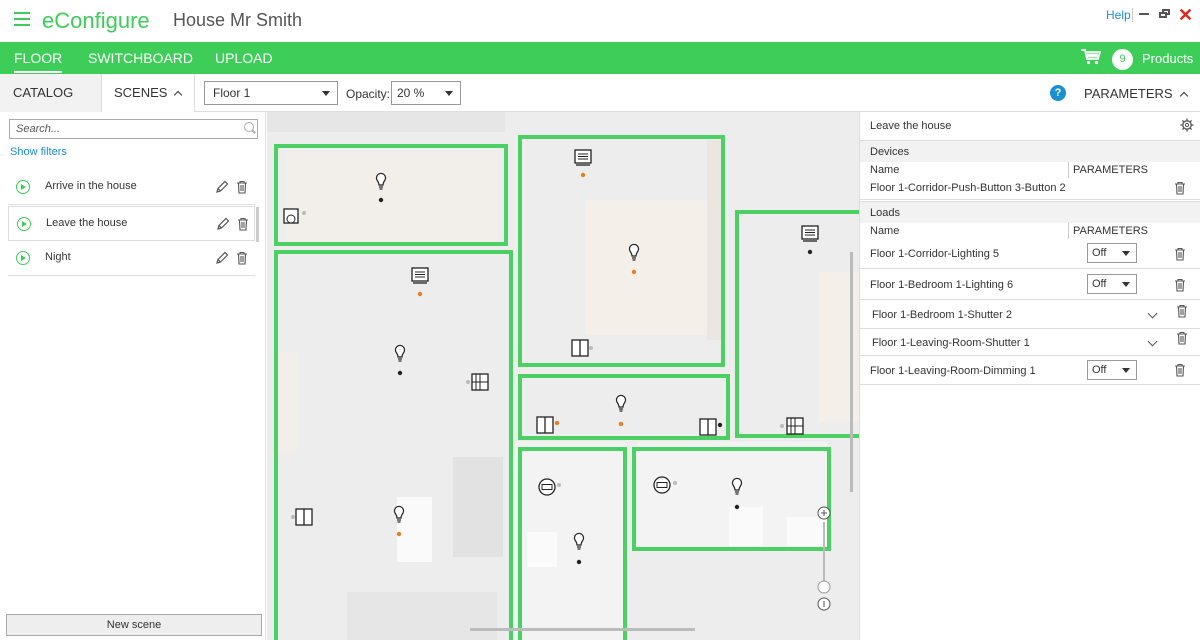 Image resolution: width=1200 pixels, height=640 pixels. Describe the element at coordinates (911, 126) in the screenshot. I see `scene-title: Leave the house` at that location.